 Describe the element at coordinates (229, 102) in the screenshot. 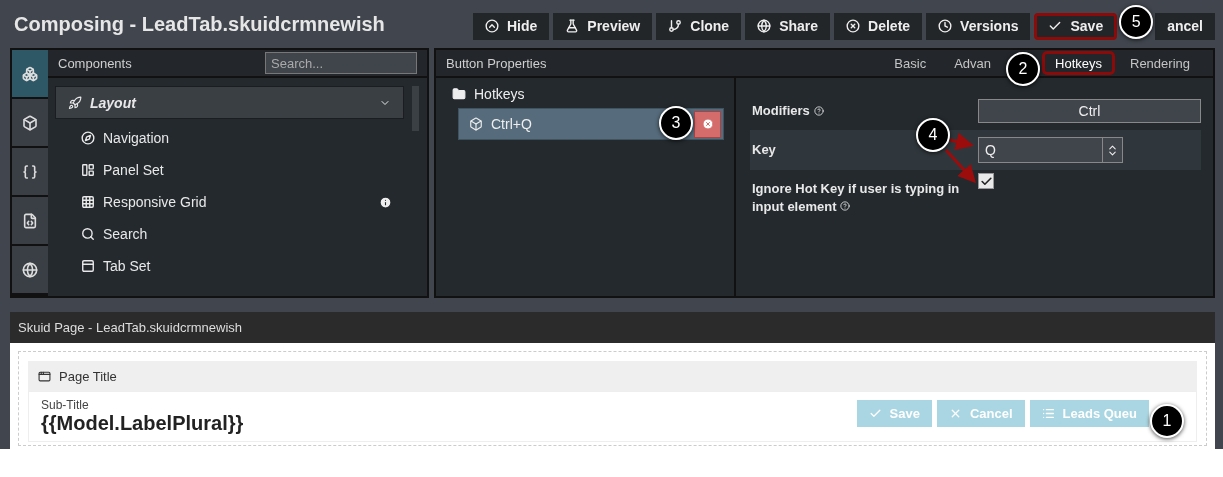

I see `layout-group-header: Layout` at that location.